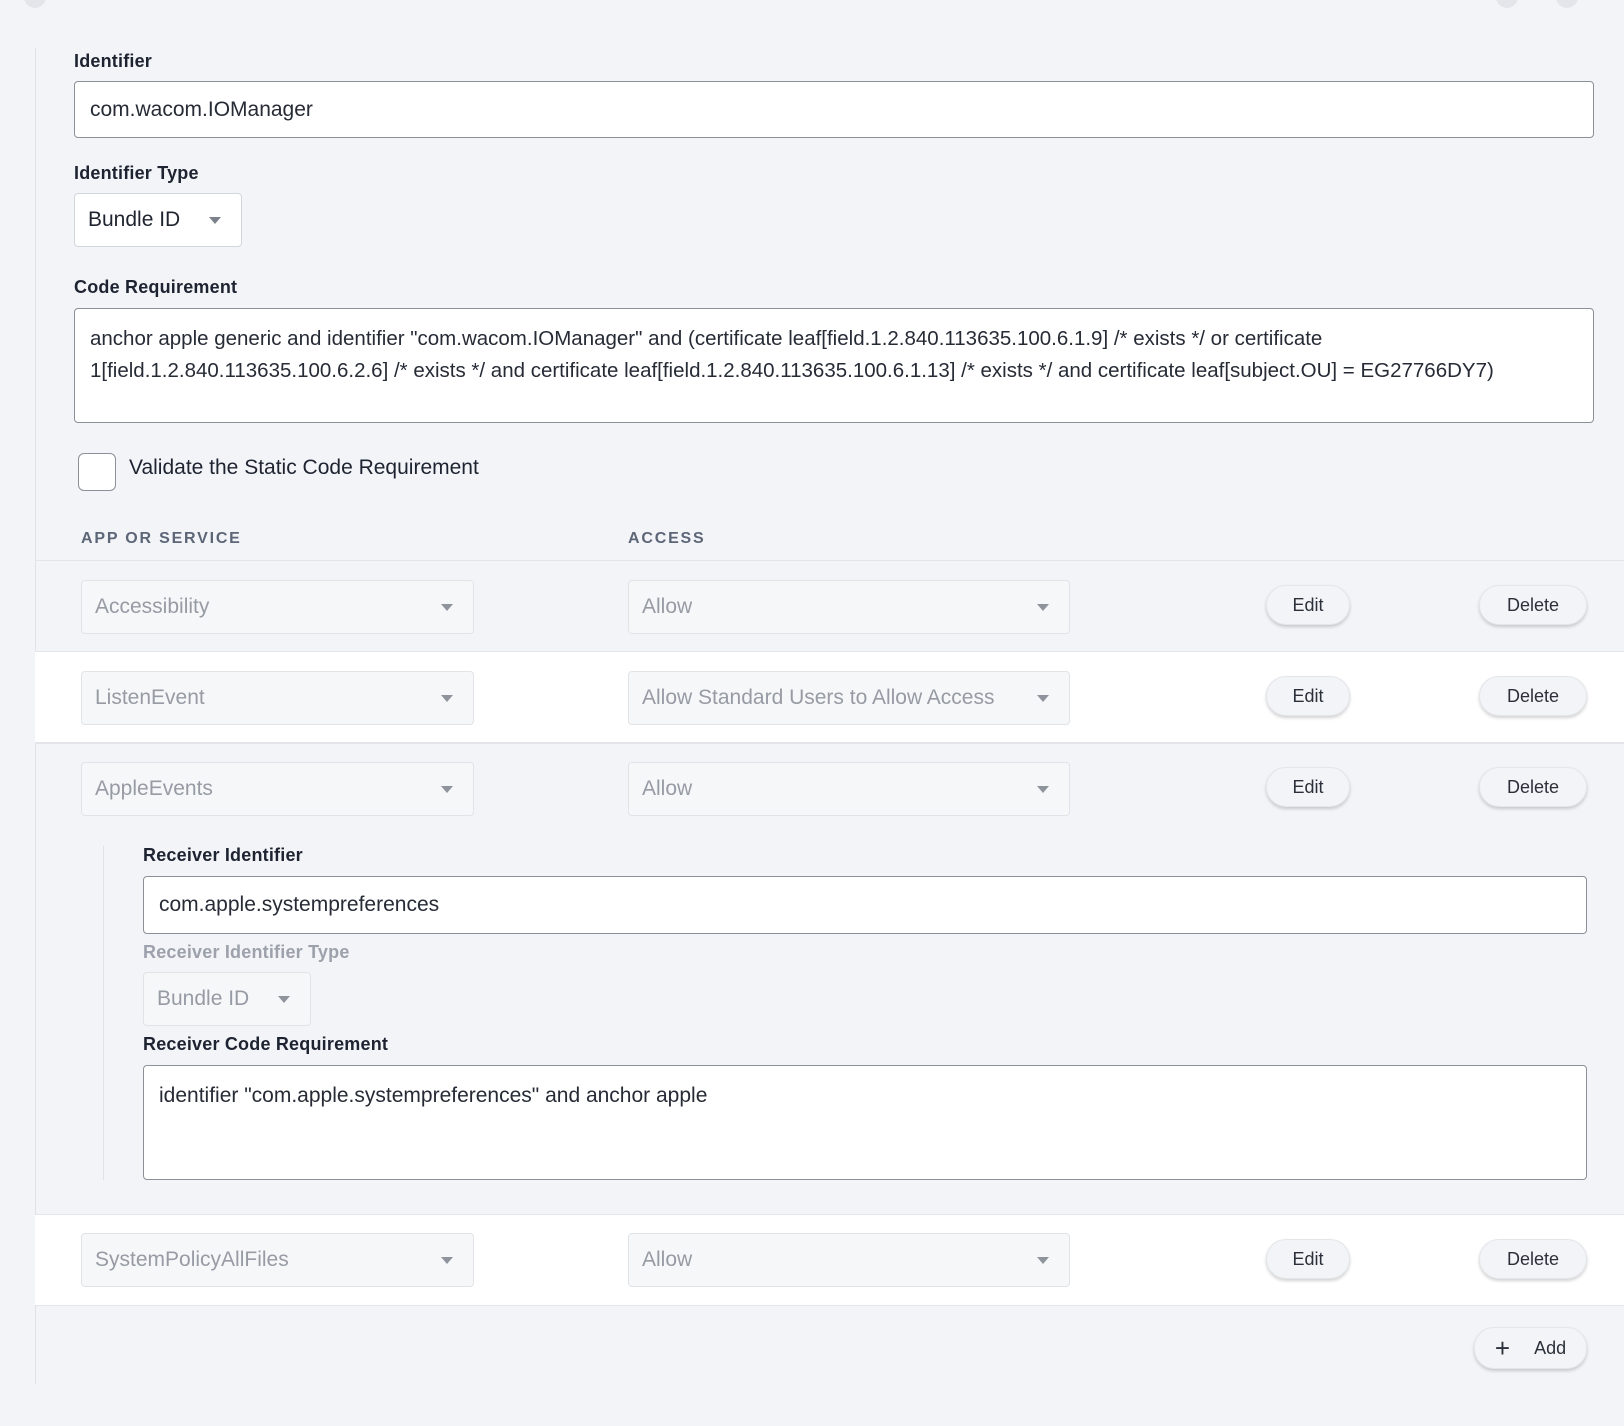 This screenshot has width=1624, height=1426. What do you see at coordinates (1533, 787) in the screenshot?
I see `delete-button-3: Delete` at bounding box center [1533, 787].